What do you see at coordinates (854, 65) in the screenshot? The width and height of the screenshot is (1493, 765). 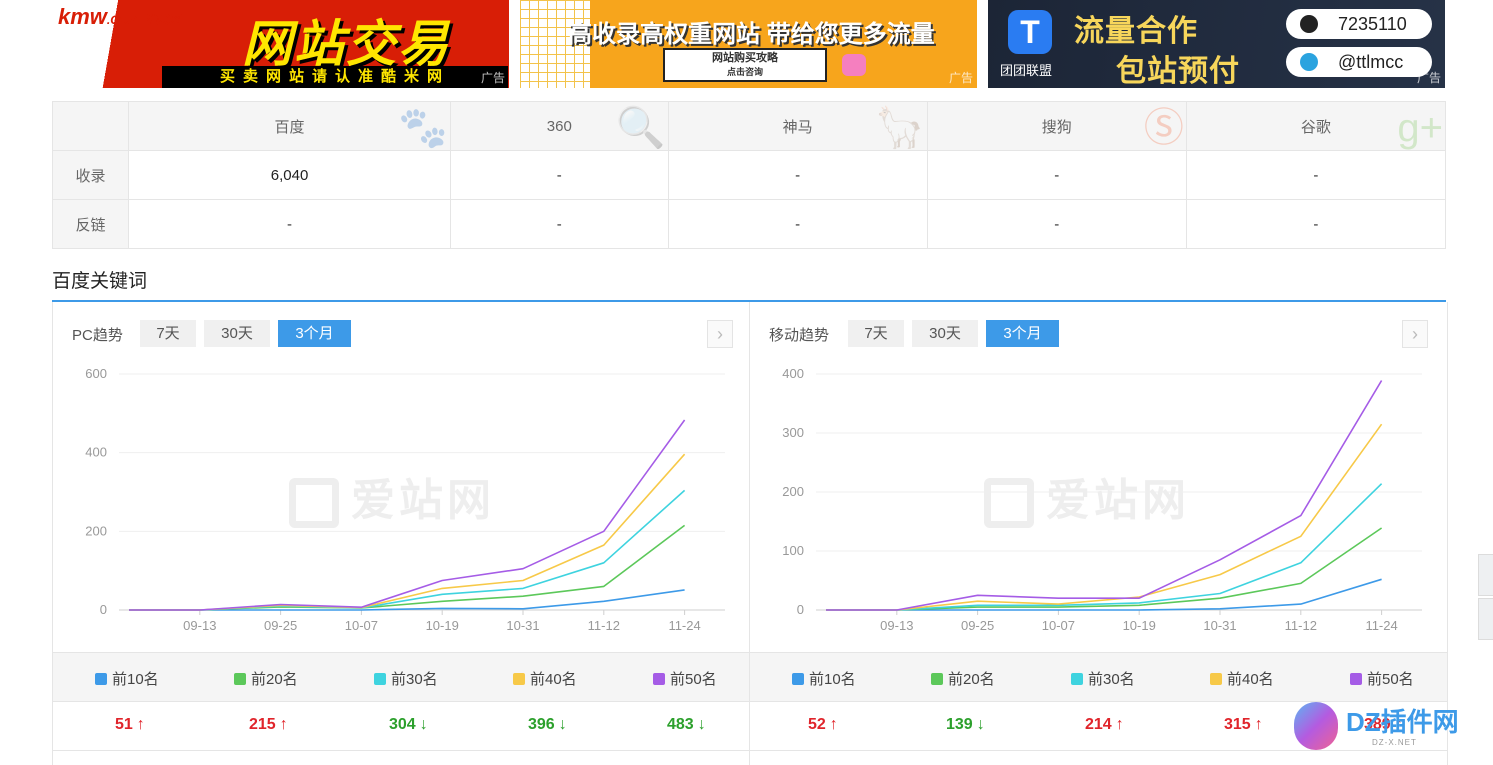 I see `pointing-hand-icon` at bounding box center [854, 65].